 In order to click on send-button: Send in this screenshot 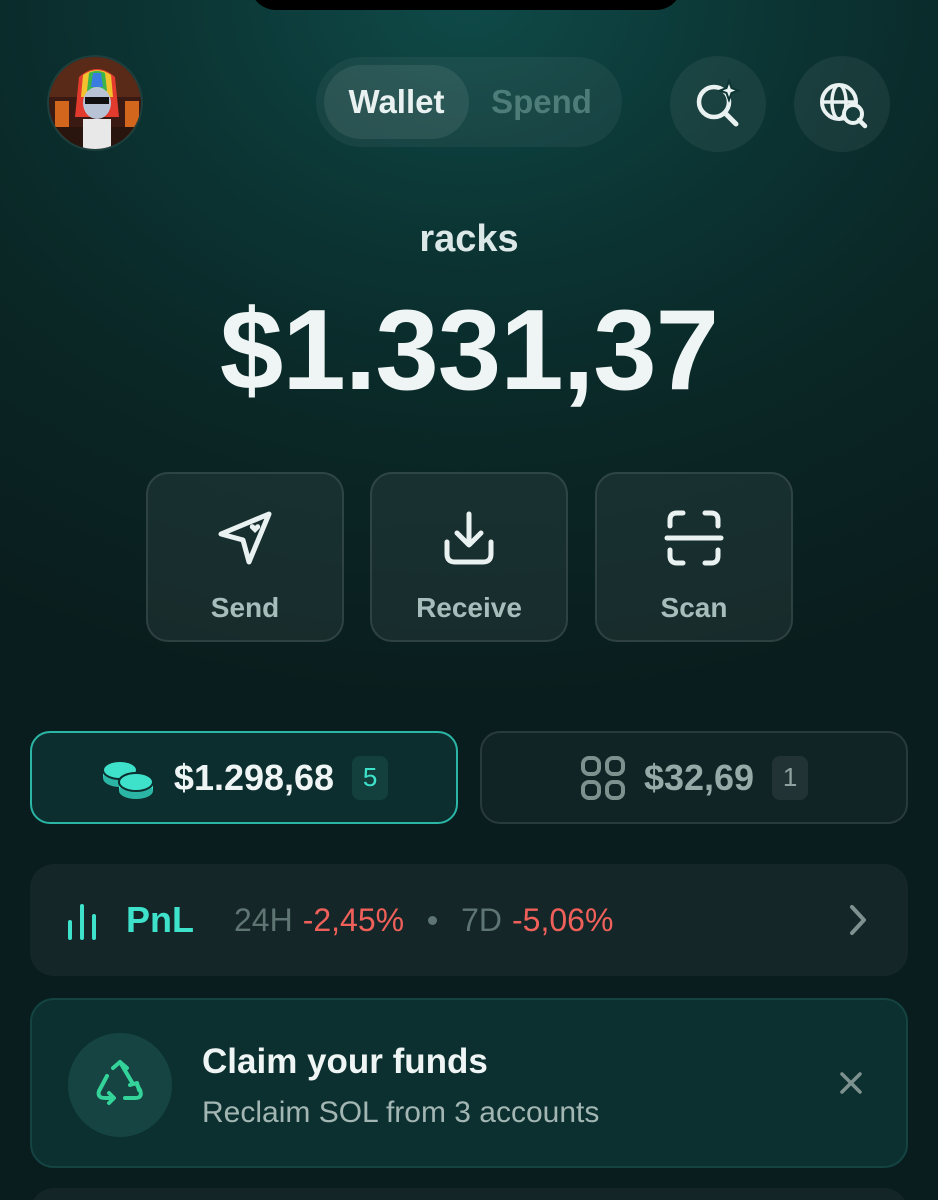, I will do `click(245, 557)`.